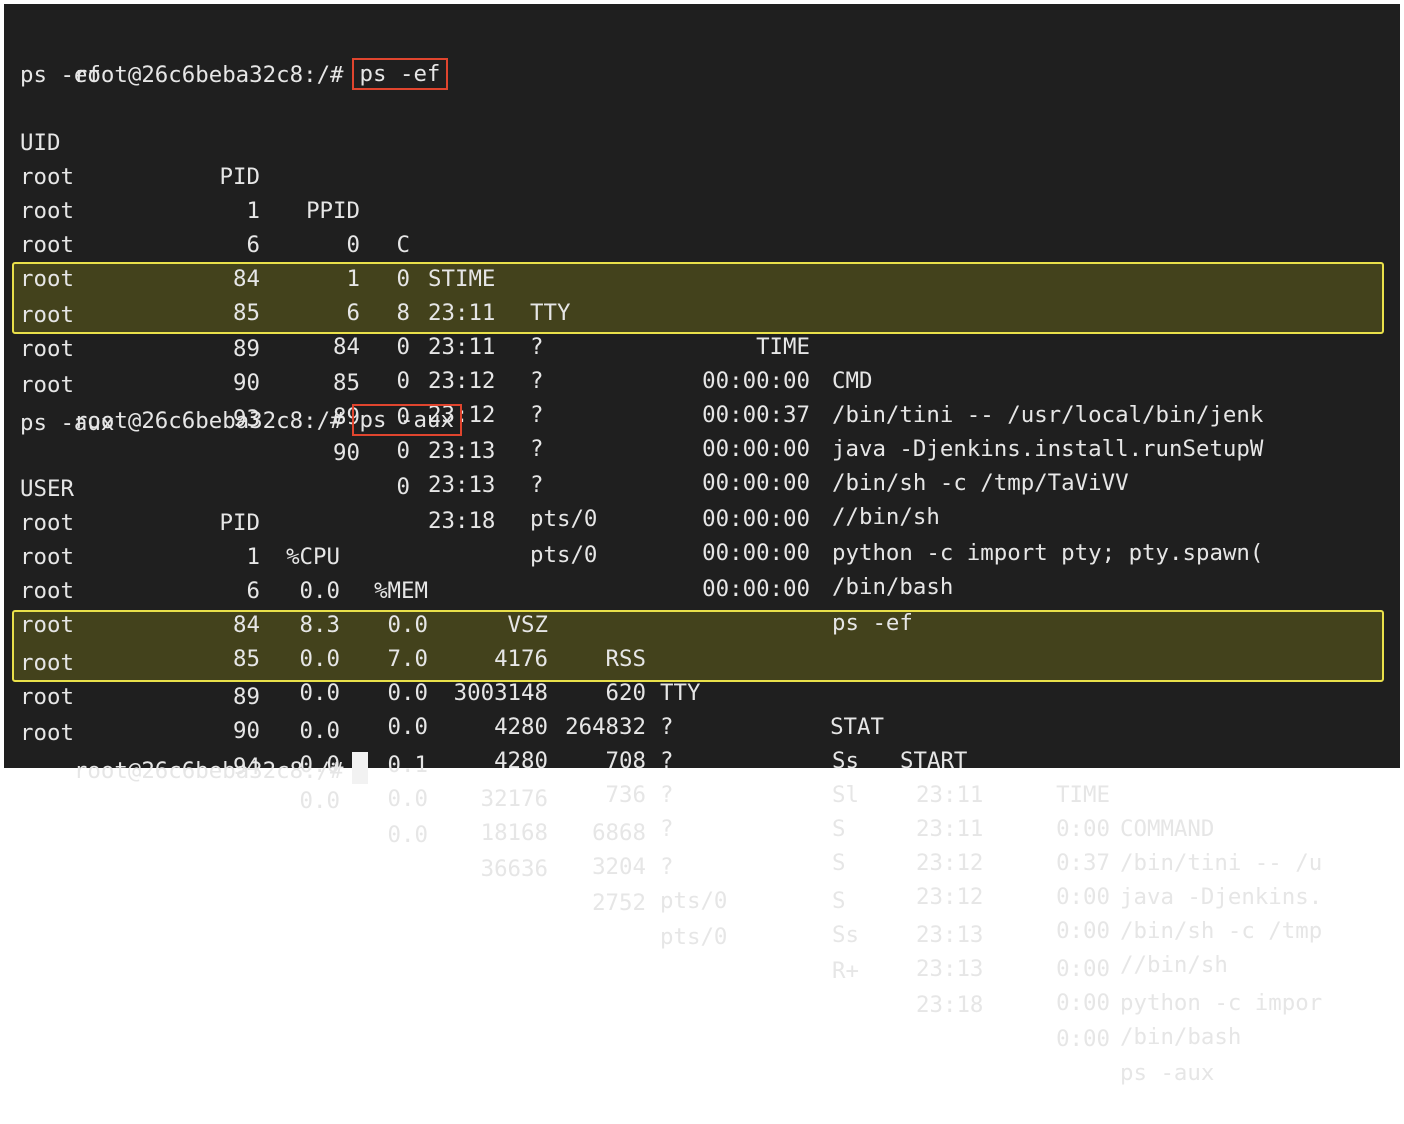 Image resolution: width=1404 pixels, height=1124 pixels. What do you see at coordinates (619, 867) in the screenshot?
I see `aux-rss: 3204` at bounding box center [619, 867].